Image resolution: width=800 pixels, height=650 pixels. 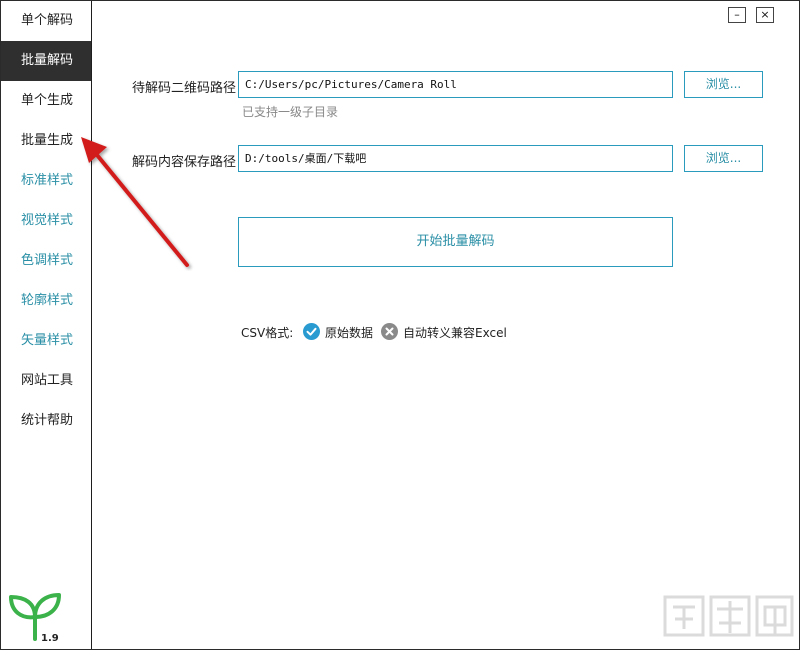 What do you see at coordinates (46, 101) in the screenshot?
I see `sidebar-item-single-generate: 单个生成` at bounding box center [46, 101].